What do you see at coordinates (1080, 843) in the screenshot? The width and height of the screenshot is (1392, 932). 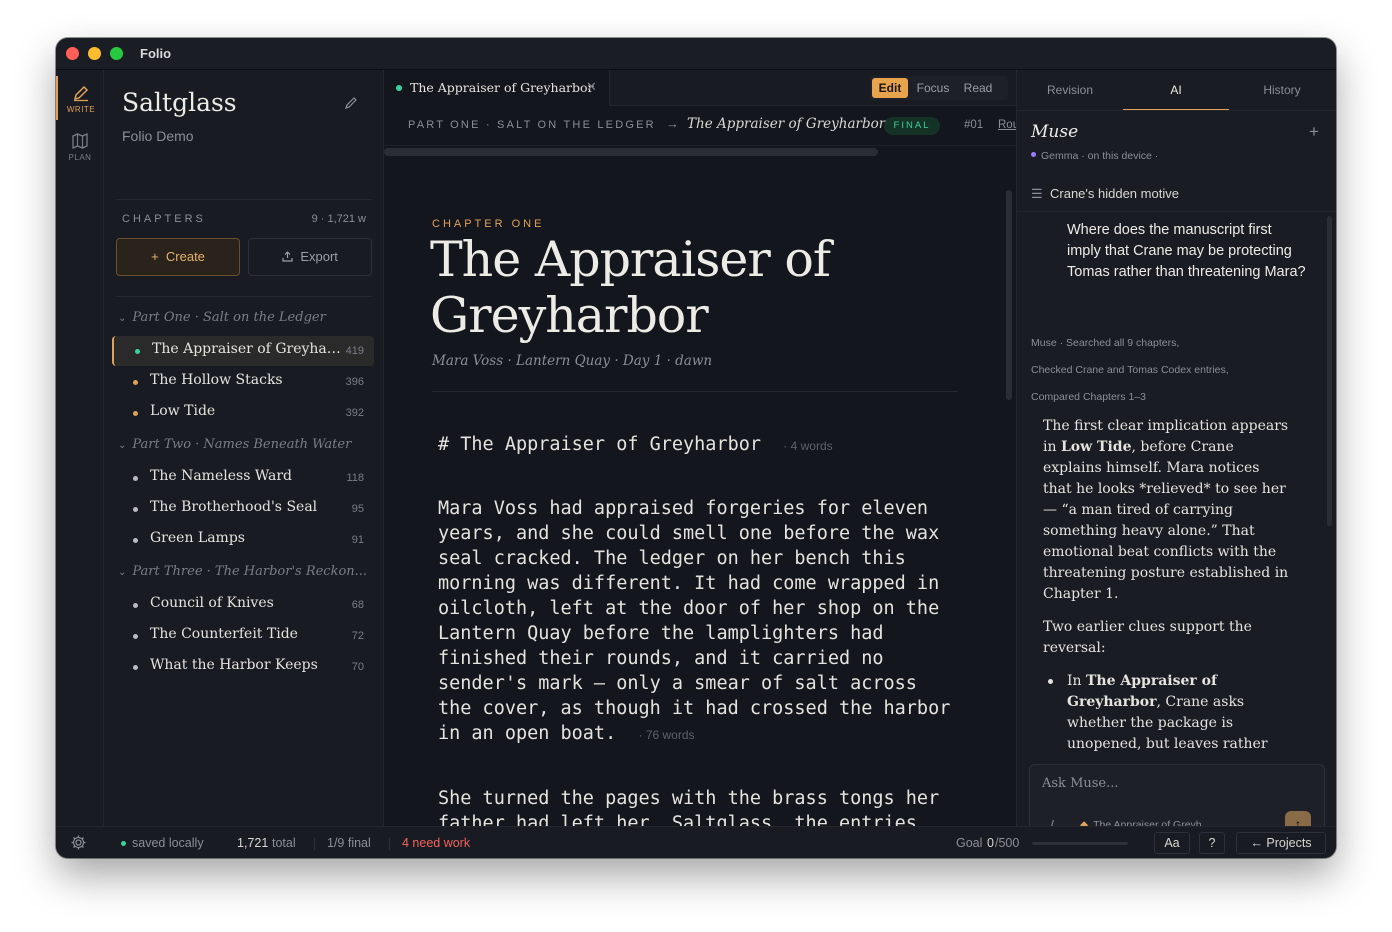 I see `goal-progress-bar` at bounding box center [1080, 843].